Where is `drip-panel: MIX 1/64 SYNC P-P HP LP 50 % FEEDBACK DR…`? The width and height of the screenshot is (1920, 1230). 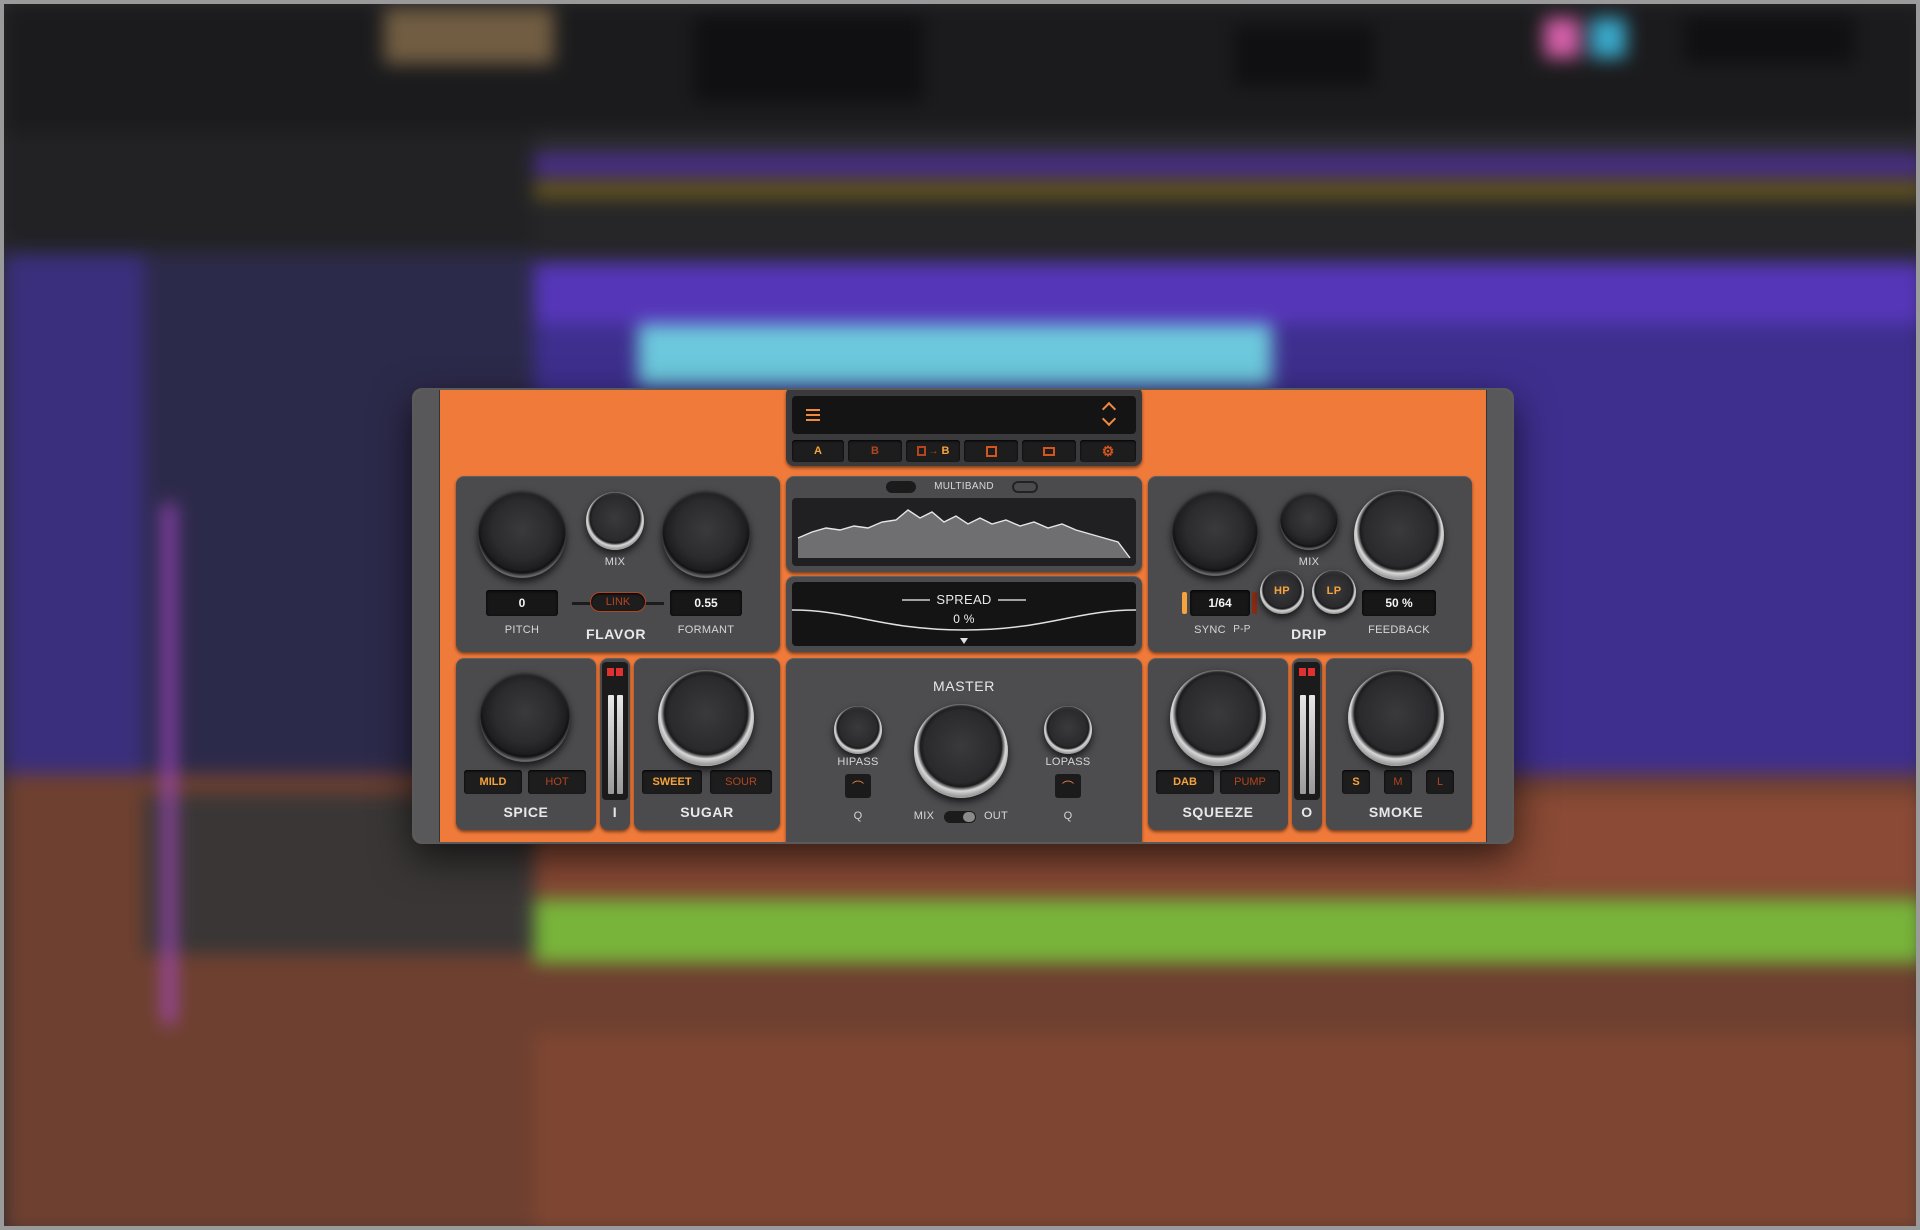
drip-panel: MIX 1/64 SYNC P-P HP LP 50 % FEEDBACK DR… is located at coordinates (1310, 564).